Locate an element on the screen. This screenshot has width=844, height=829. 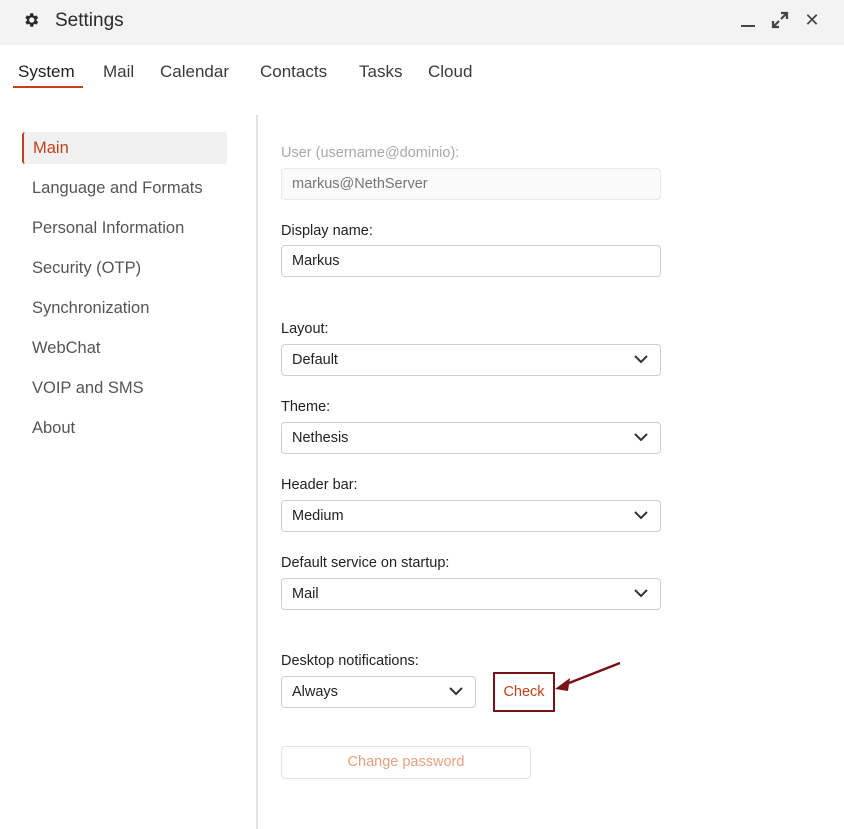
tab-calendar: Calendar is located at coordinates (194, 72).